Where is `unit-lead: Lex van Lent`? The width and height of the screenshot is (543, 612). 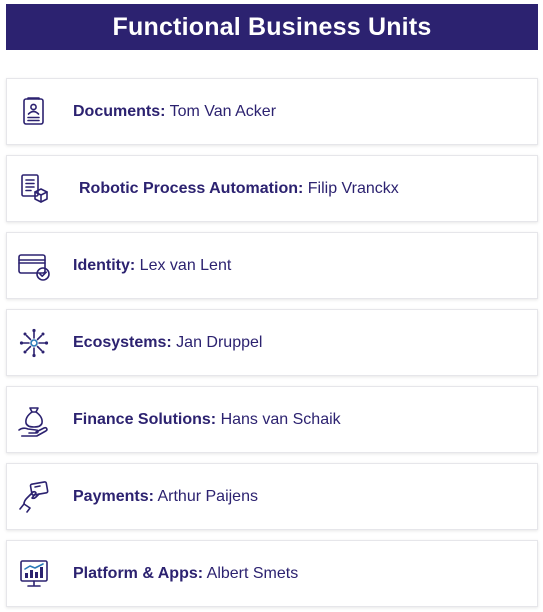
unit-lead: Lex van Lent is located at coordinates (185, 265).